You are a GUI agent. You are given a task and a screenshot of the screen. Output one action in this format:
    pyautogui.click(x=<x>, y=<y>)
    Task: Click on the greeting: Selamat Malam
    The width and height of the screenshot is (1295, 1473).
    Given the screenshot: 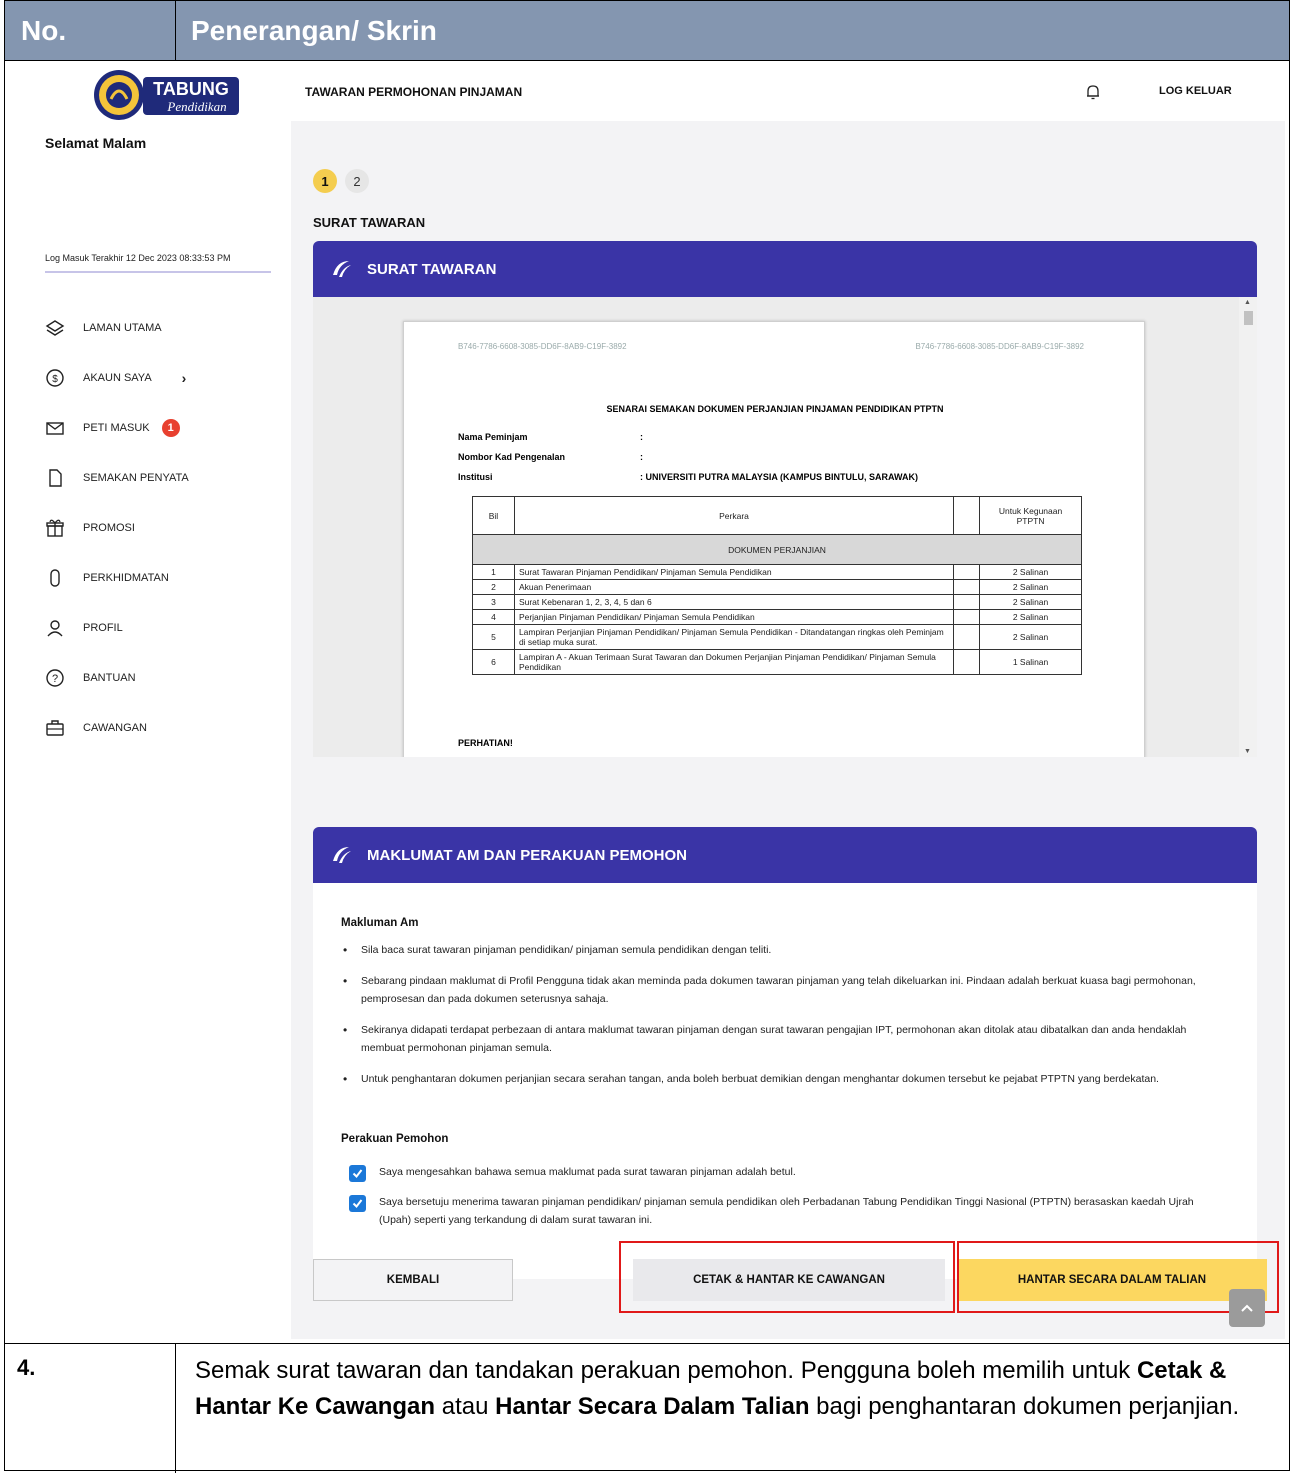 What is the action you would take?
    pyautogui.click(x=96, y=143)
    